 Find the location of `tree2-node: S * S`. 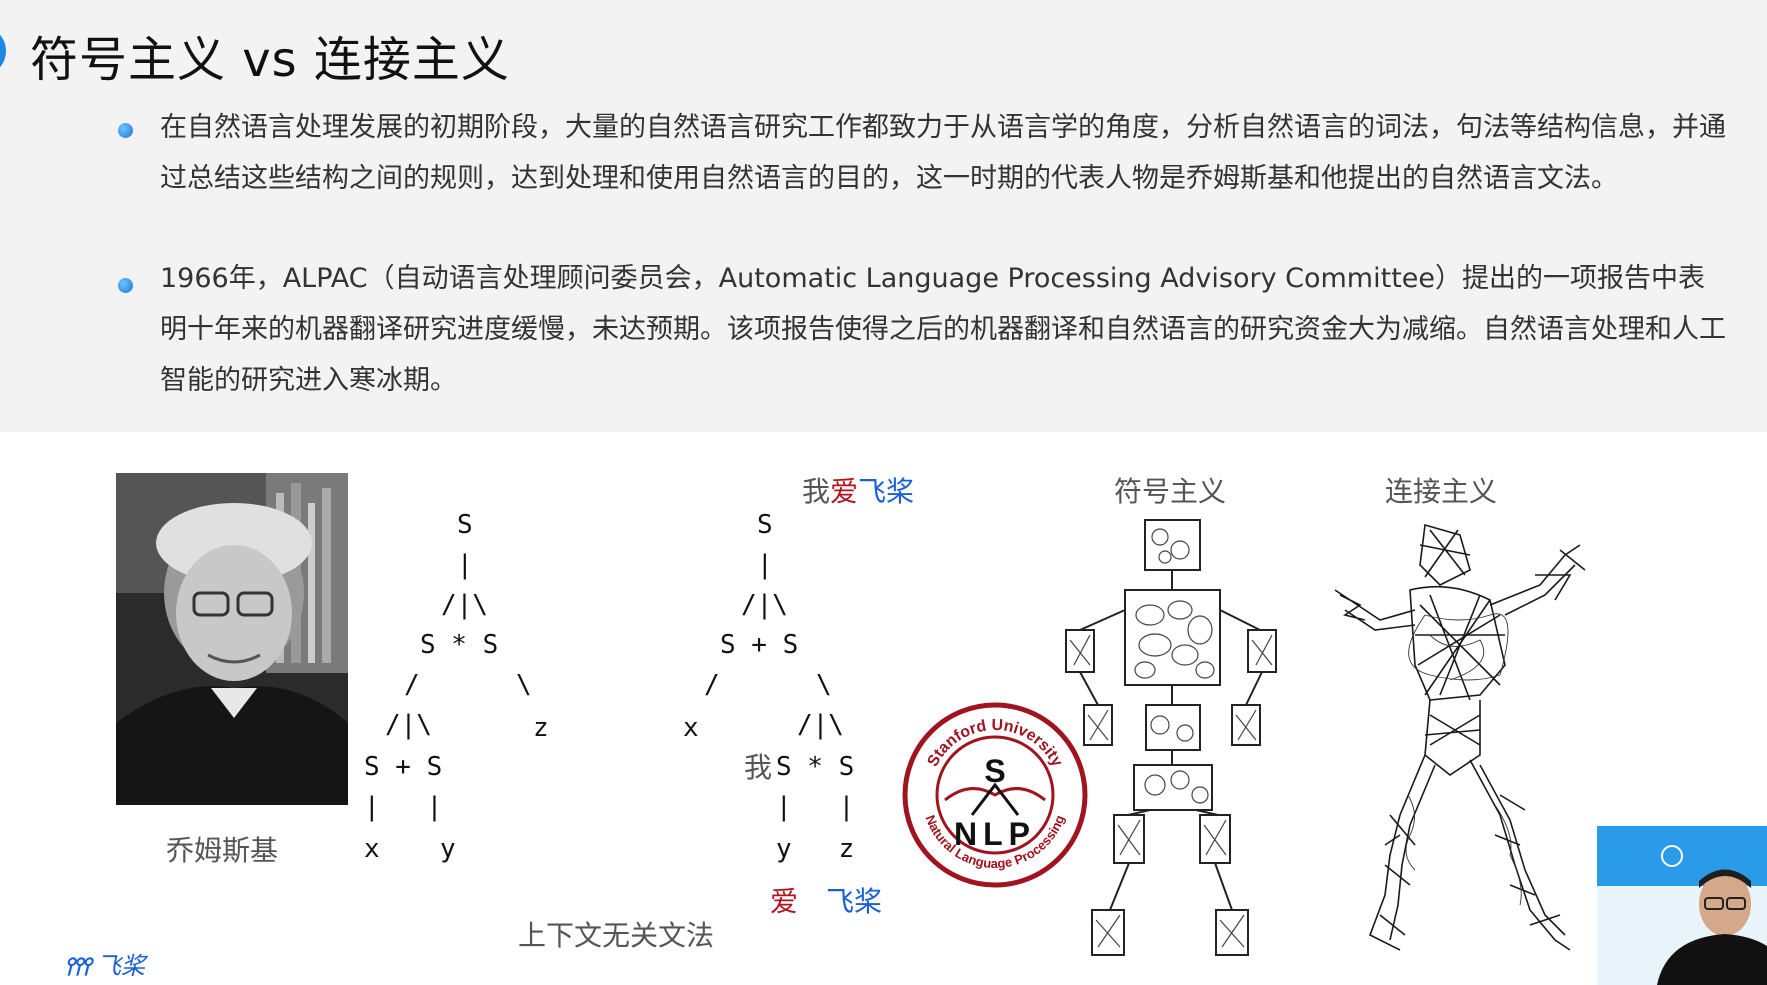

tree2-node: S * S is located at coordinates (815, 767).